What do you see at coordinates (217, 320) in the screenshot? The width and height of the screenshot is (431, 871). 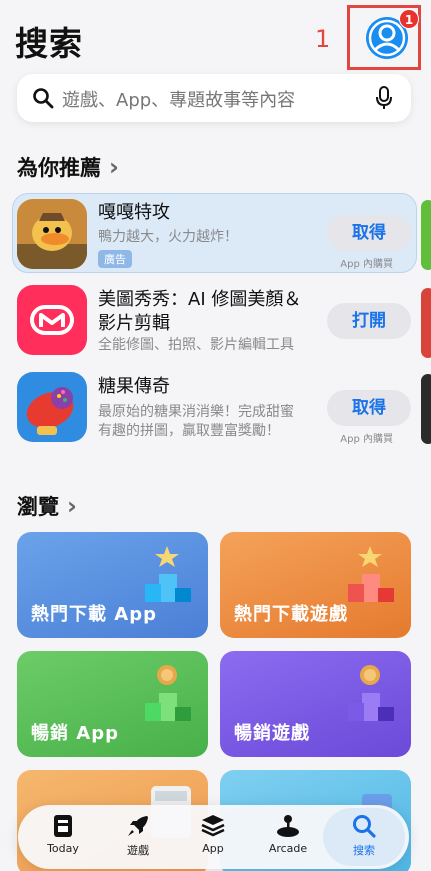 I see `list-item-app-2: 美圖秀秀：AI 修圖美顏＆ 影片剪輯 全能修圖、拍照、影片編輯工具 打開` at bounding box center [217, 320].